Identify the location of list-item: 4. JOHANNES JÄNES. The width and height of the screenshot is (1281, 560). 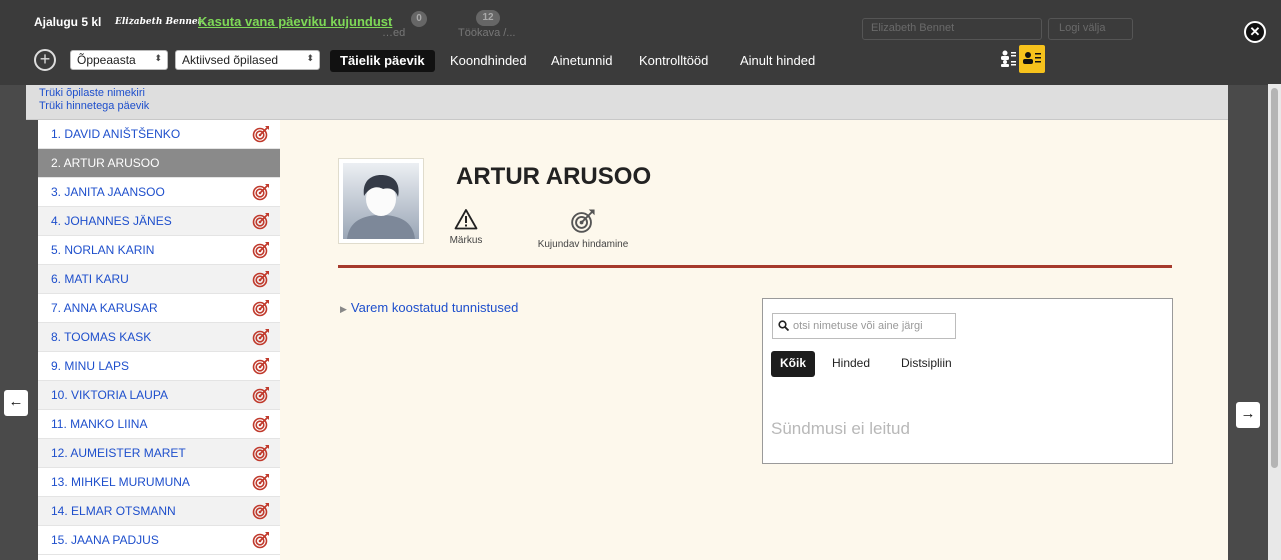
(159, 221).